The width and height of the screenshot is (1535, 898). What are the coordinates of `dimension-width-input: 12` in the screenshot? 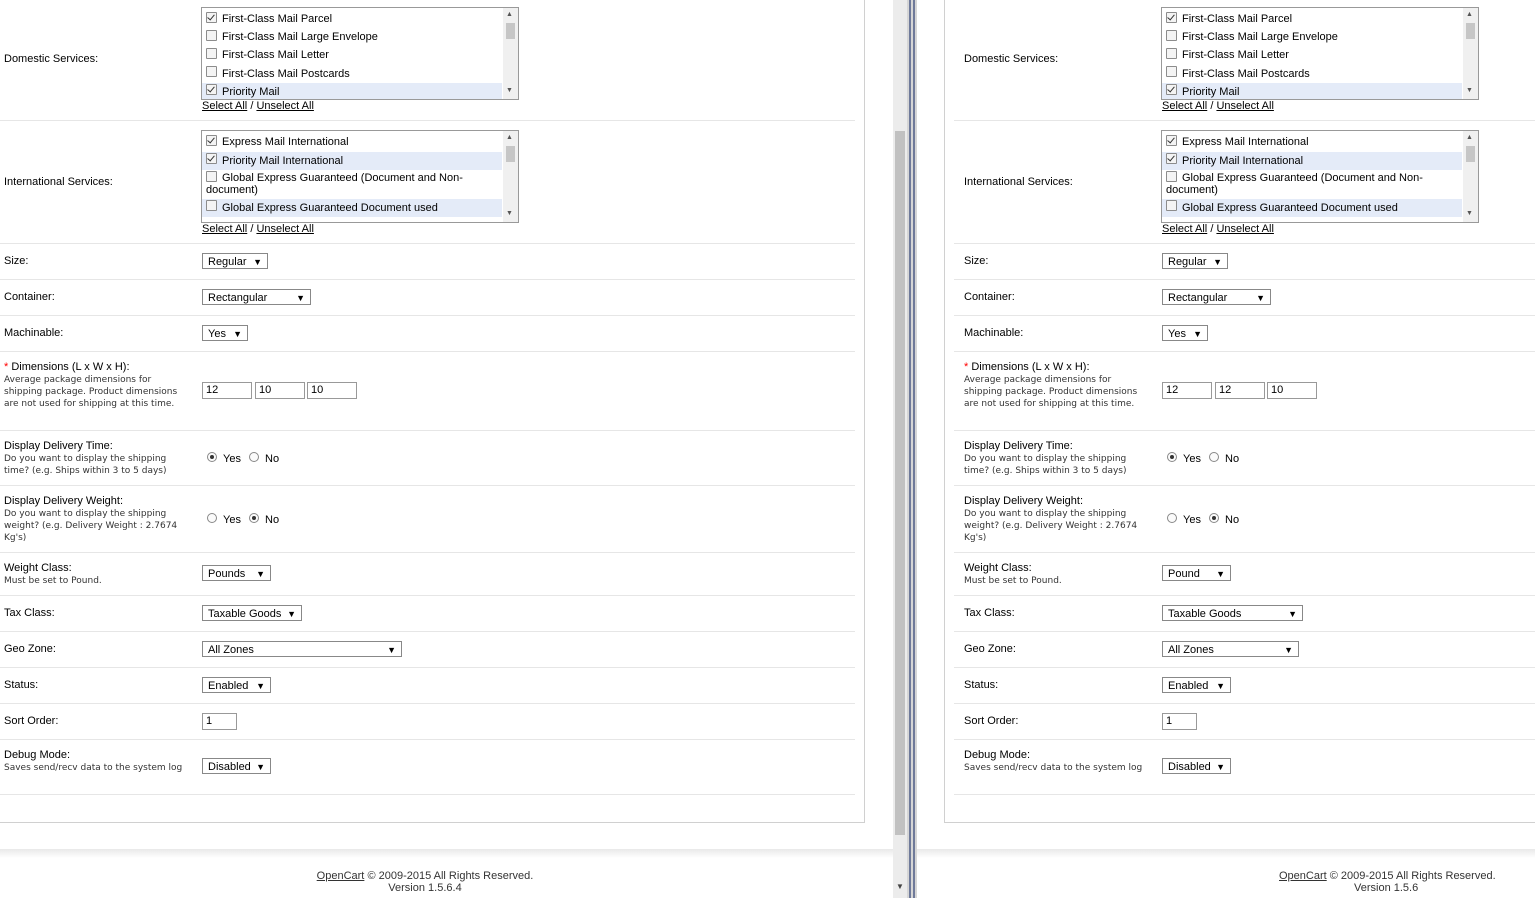 It's located at (1240, 390).